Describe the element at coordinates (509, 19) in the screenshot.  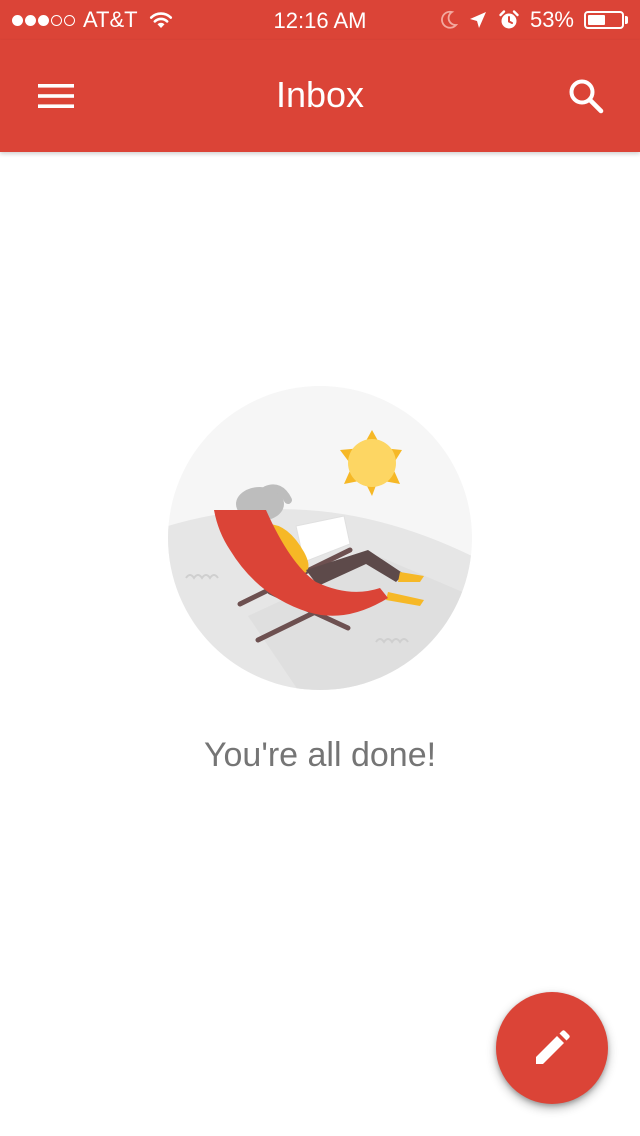
I see `alarm-icon` at that location.